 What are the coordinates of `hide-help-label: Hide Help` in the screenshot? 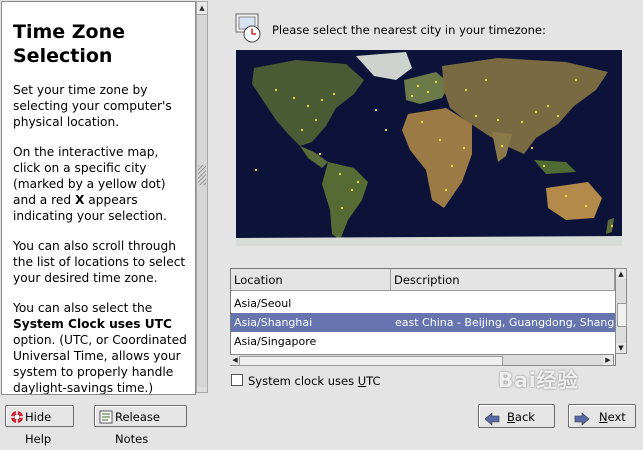 It's located at (38, 428).